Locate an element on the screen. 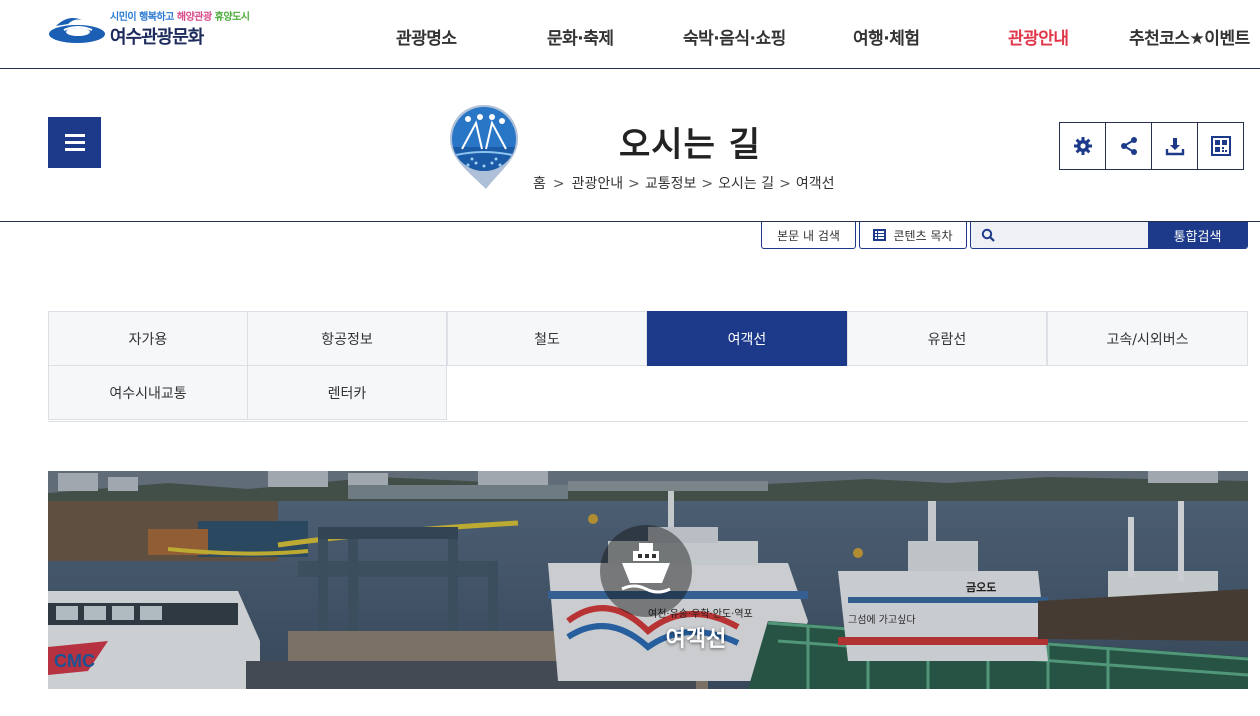 The height and width of the screenshot is (716, 1260). logo-slogan: 시민이 행복하고 해양관광 휴양도시 is located at coordinates (180, 15).